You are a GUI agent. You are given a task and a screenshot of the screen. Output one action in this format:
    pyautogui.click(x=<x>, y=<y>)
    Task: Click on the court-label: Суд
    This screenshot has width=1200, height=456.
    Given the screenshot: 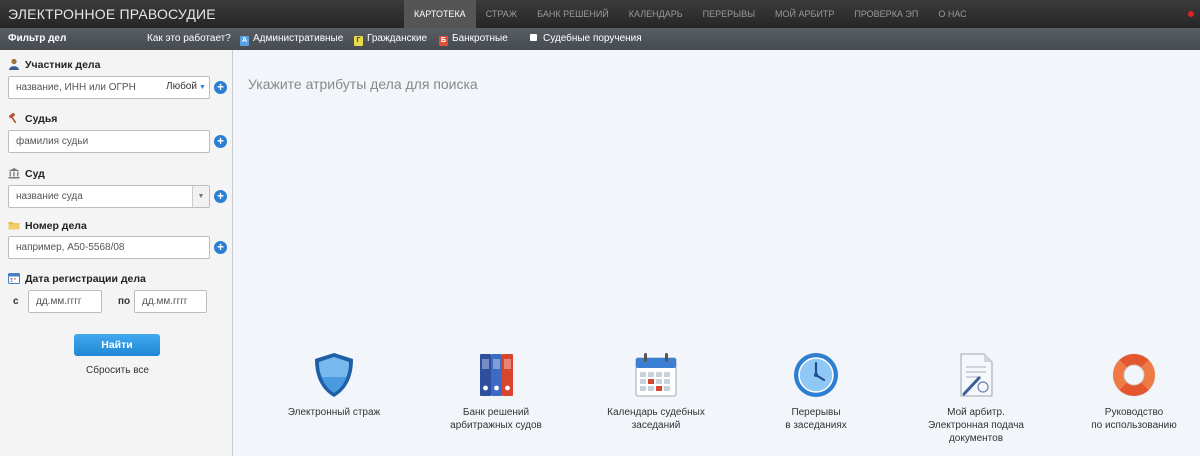 What is the action you would take?
    pyautogui.click(x=26, y=173)
    